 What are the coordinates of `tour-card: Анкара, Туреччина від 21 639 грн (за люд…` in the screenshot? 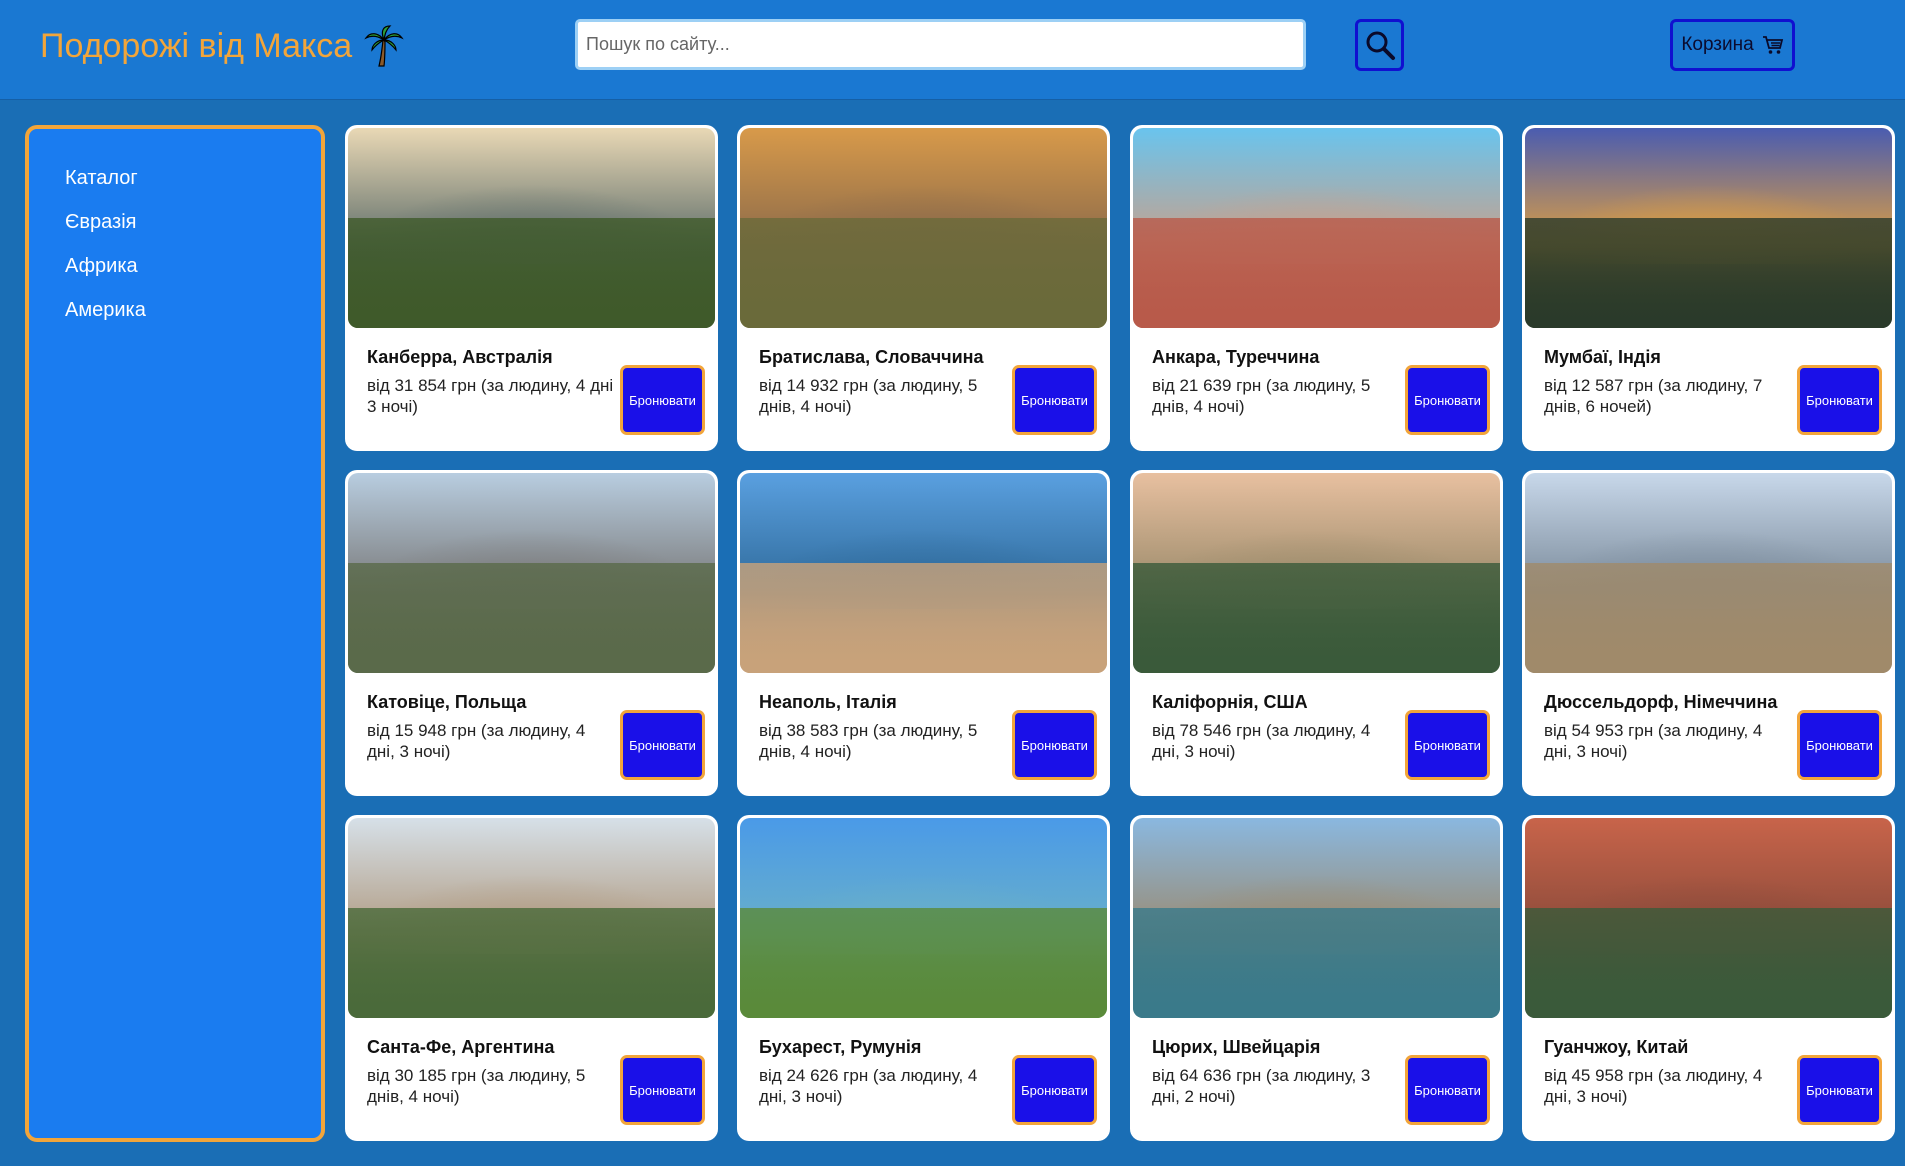 It's located at (1316, 288).